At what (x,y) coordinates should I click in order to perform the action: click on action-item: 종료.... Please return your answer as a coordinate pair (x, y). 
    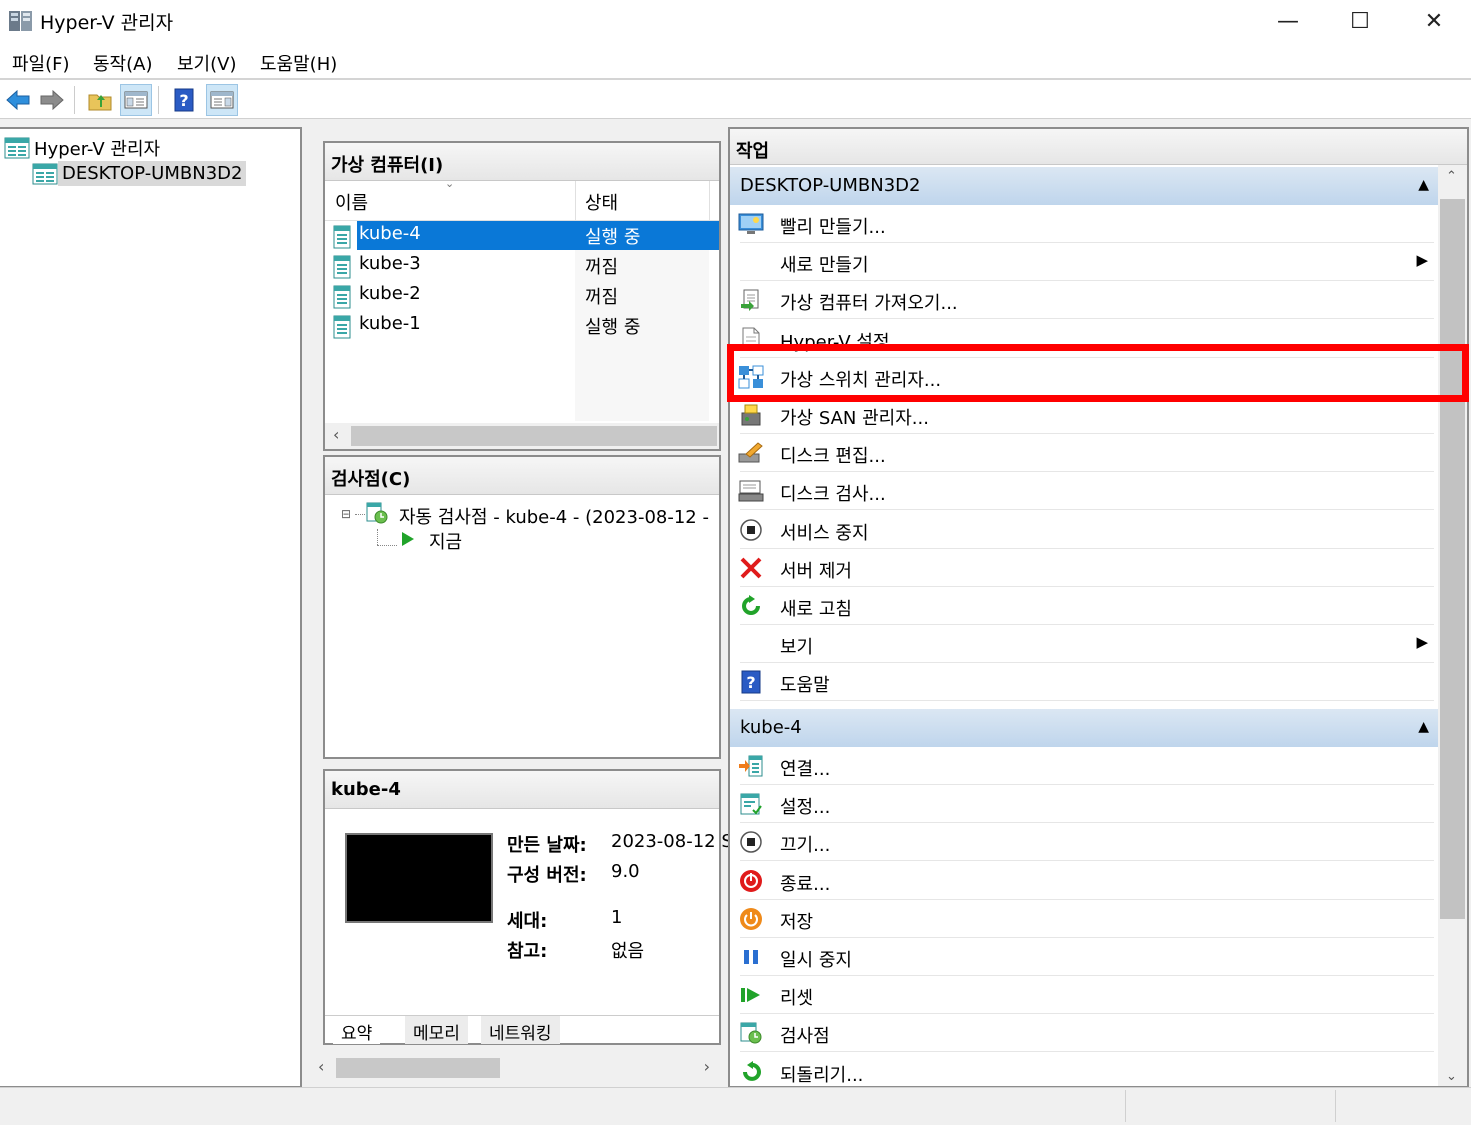
    Looking at the image, I should click on (1082, 881).